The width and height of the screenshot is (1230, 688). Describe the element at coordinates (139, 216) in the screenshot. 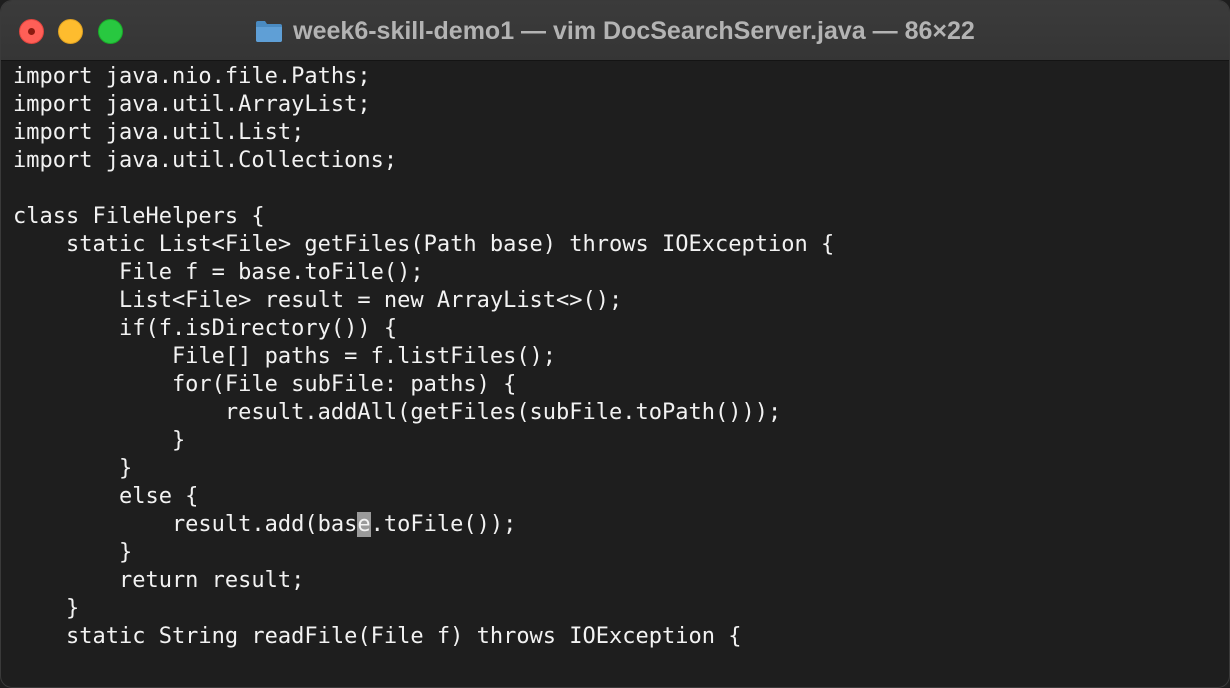

I see `code-line: class FileHelpers {` at that location.